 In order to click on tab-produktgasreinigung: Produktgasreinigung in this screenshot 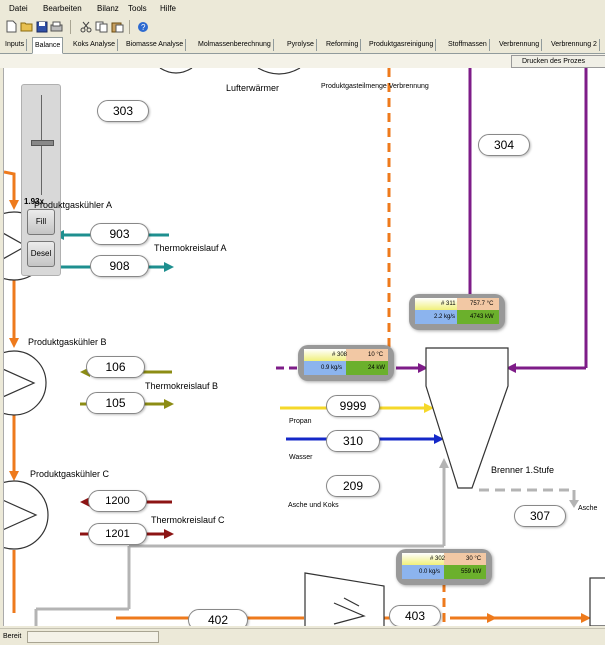, I will do `click(402, 45)`.